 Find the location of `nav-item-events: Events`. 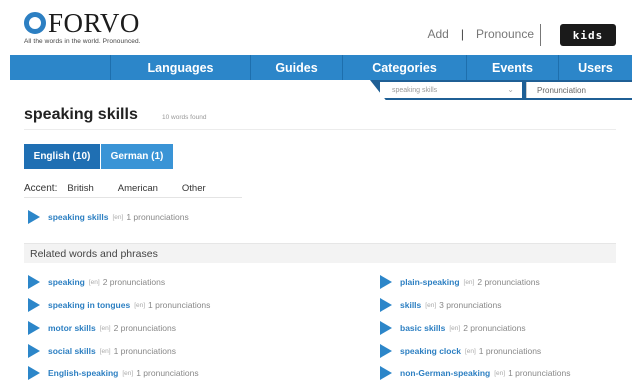

nav-item-events: Events is located at coordinates (512, 67).